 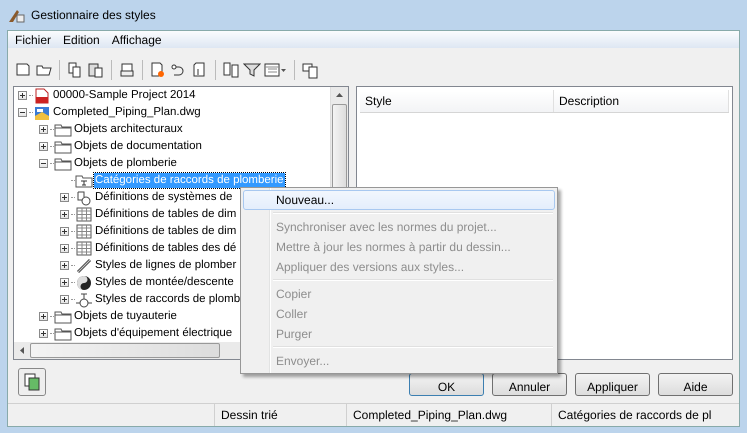 I want to click on pipe-line-icon, so click(x=84, y=266).